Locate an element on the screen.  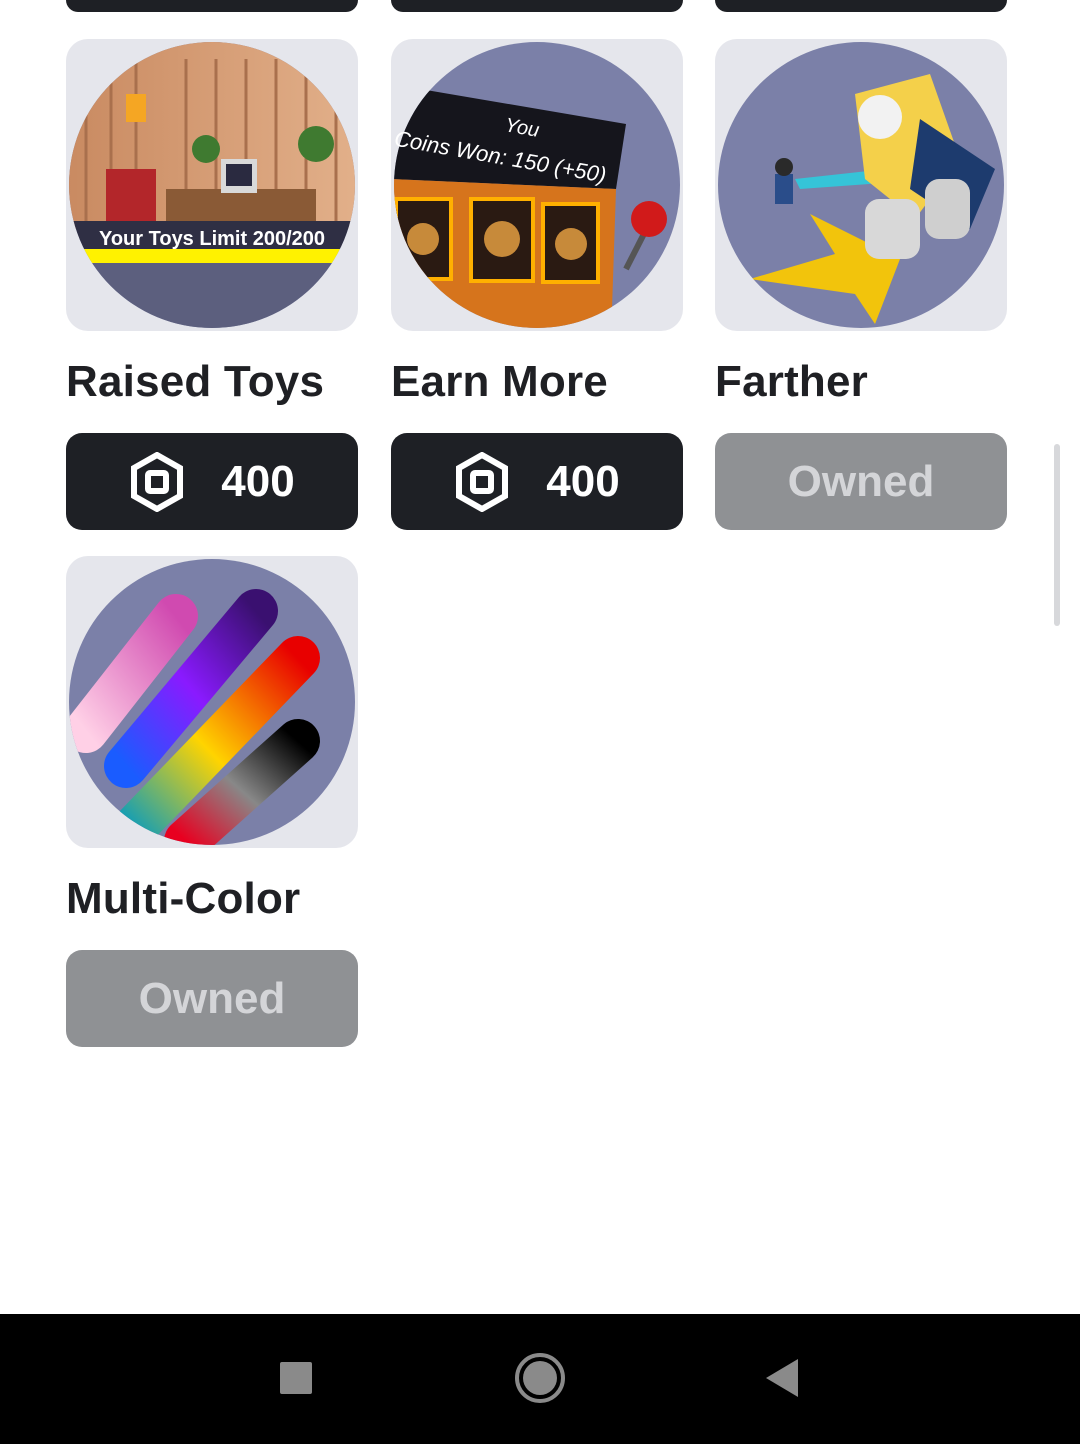
toys-limit-text: Your Toys Limit 200/200 is located at coordinates (212, 239).